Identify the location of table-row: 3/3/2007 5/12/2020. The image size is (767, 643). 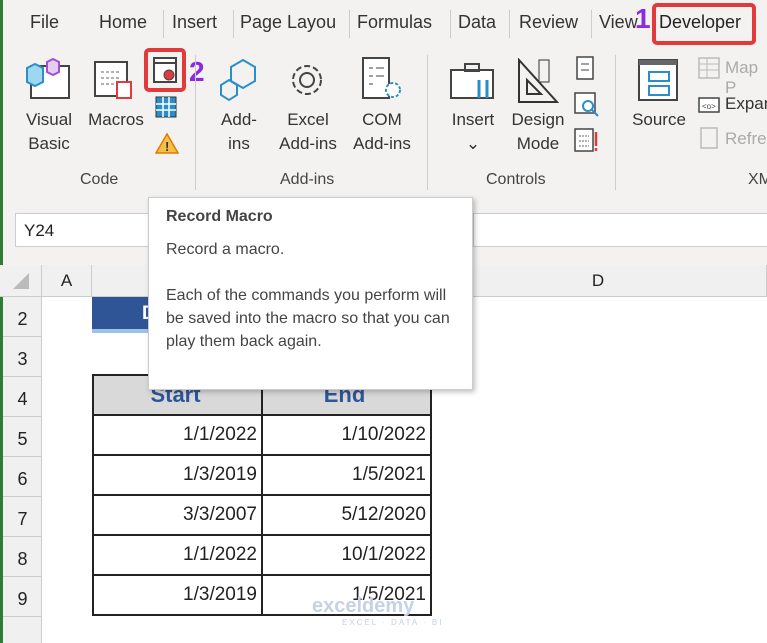
(262, 515).